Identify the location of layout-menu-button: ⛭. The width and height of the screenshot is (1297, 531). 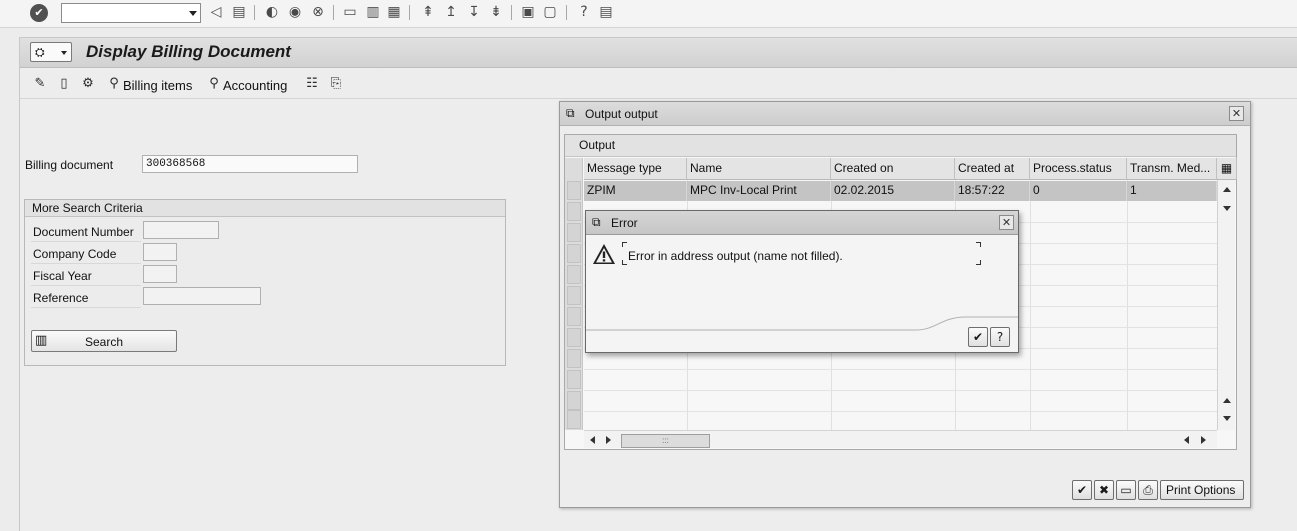
(51, 52).